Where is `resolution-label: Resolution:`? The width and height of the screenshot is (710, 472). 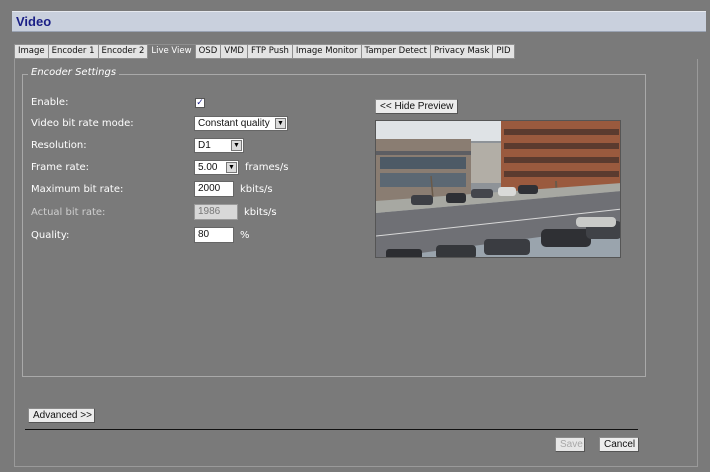
resolution-label: Resolution: is located at coordinates (59, 145).